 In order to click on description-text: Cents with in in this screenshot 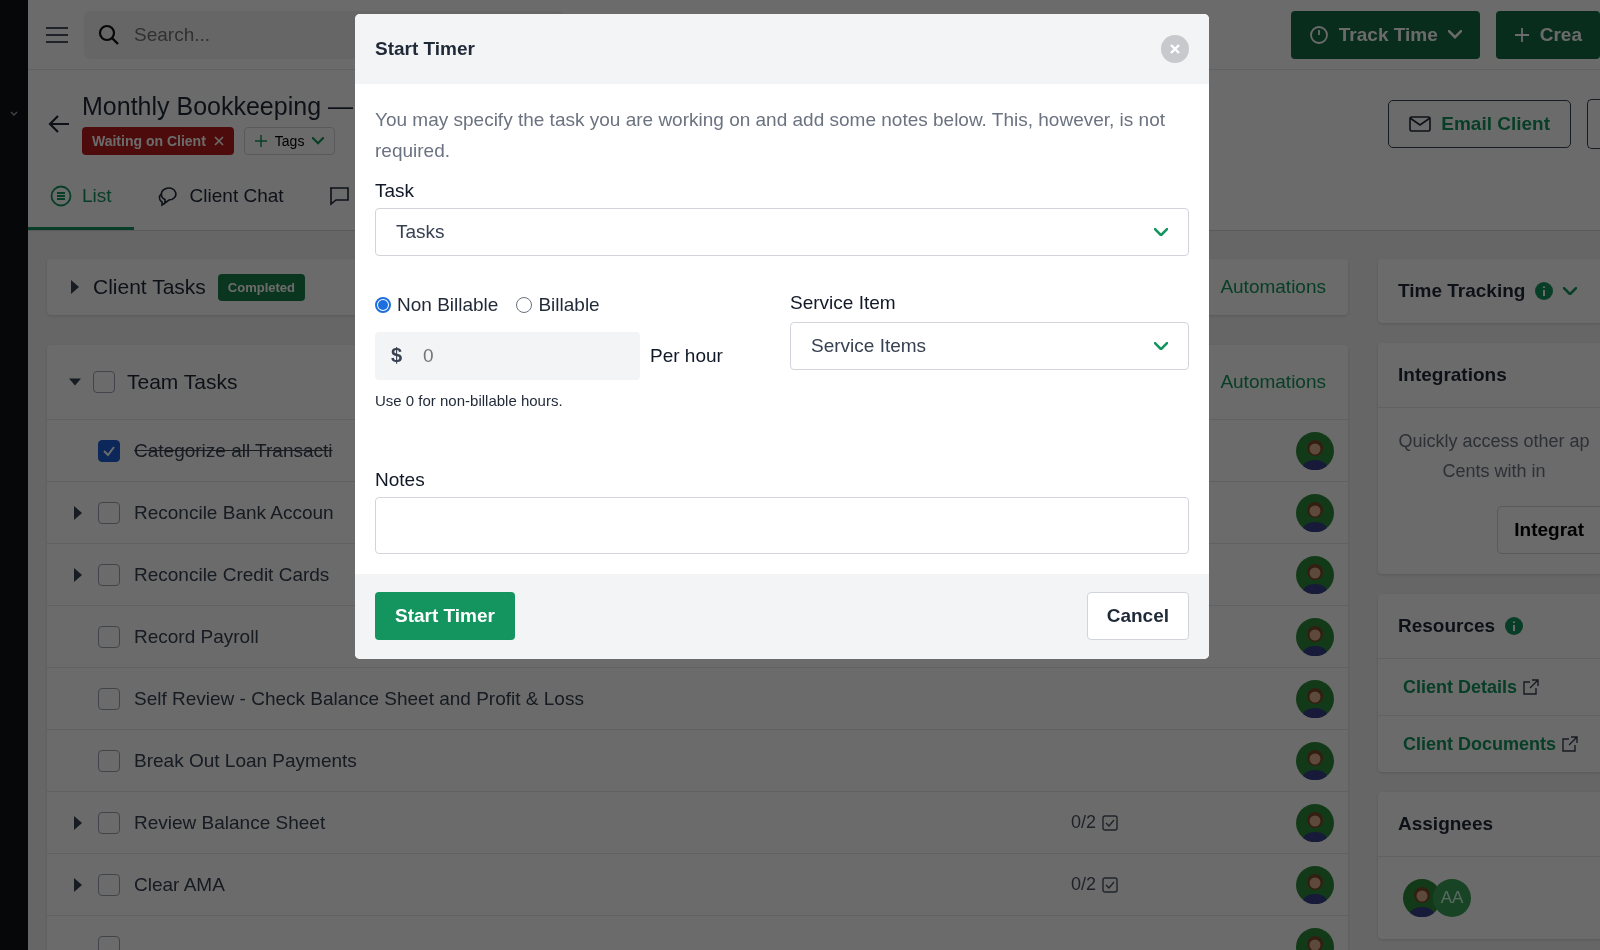, I will do `click(1494, 471)`.